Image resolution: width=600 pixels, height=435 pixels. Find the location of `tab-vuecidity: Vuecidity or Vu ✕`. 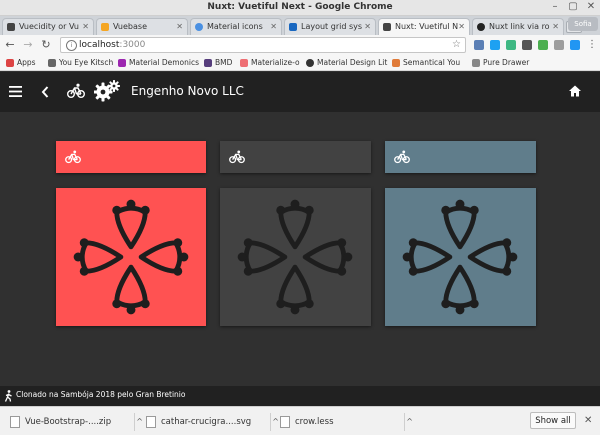

tab-vuecidity: Vuecidity or Vu ✕ is located at coordinates (48, 26).